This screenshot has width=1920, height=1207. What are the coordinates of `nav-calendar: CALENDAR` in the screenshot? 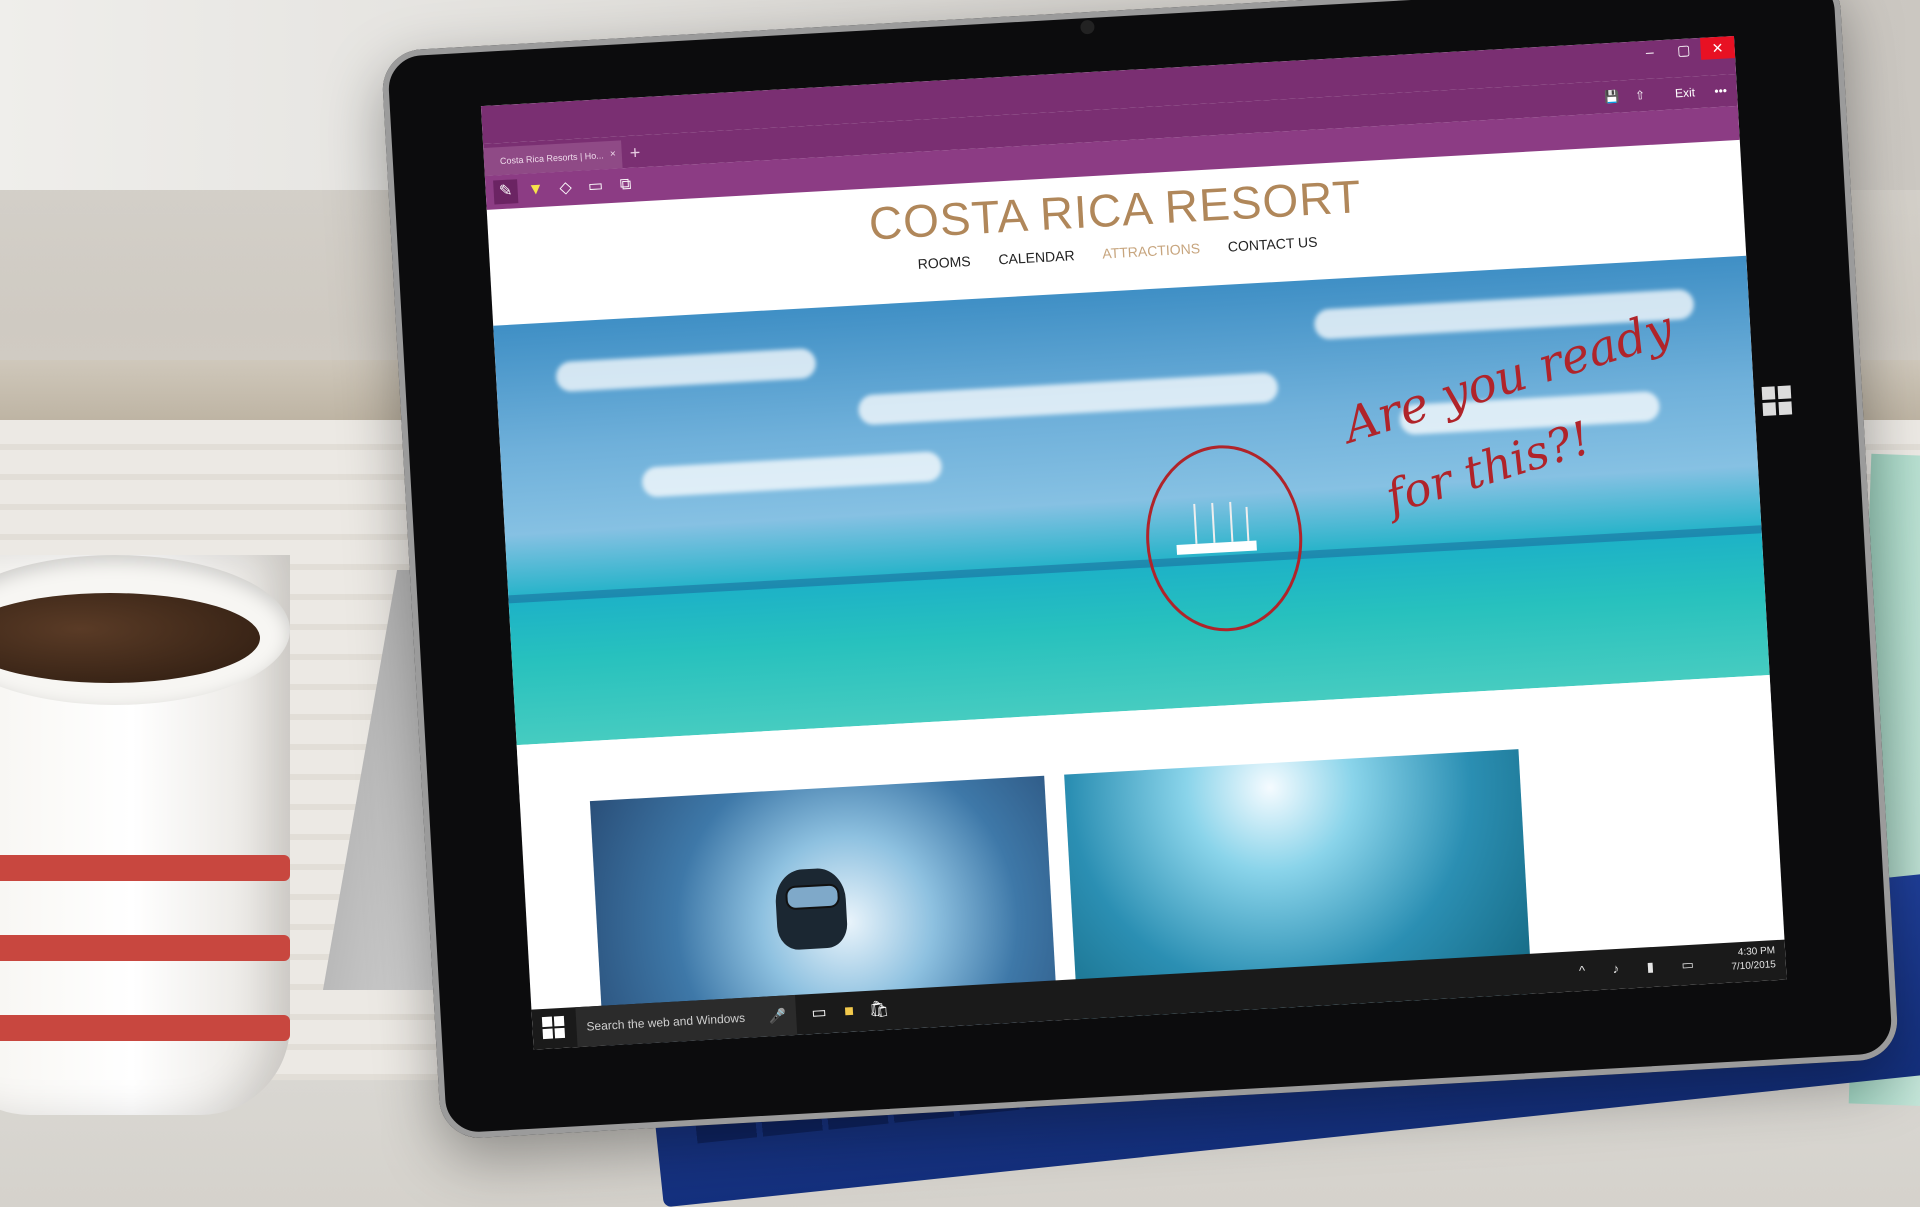 It's located at (1036, 257).